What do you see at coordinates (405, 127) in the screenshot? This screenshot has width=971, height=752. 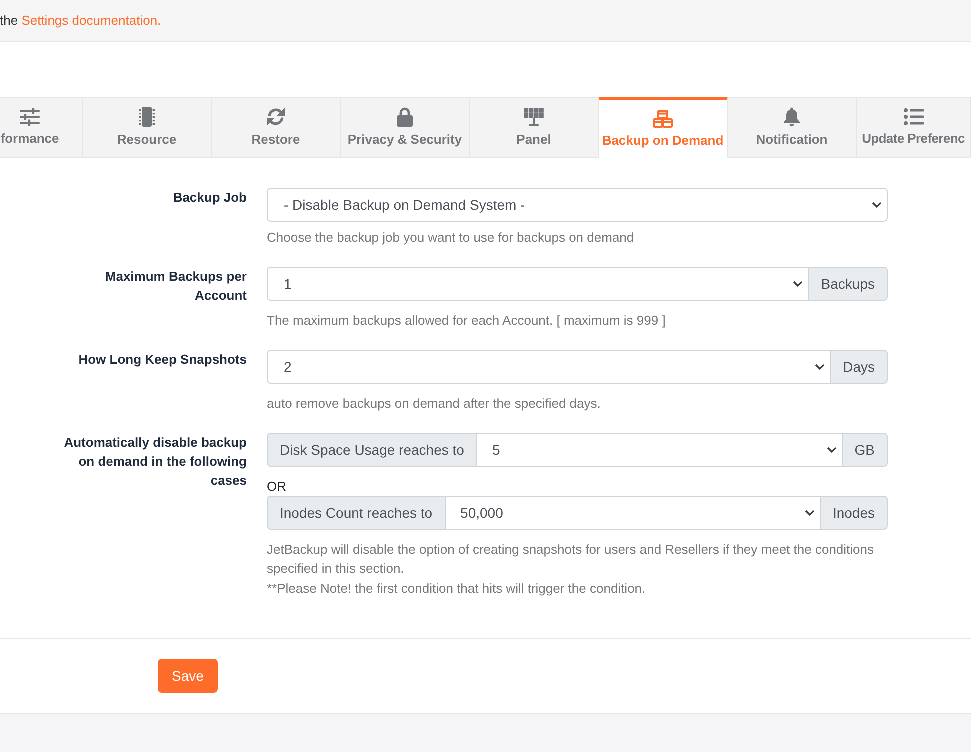 I see `tab: Privacy & Security` at bounding box center [405, 127].